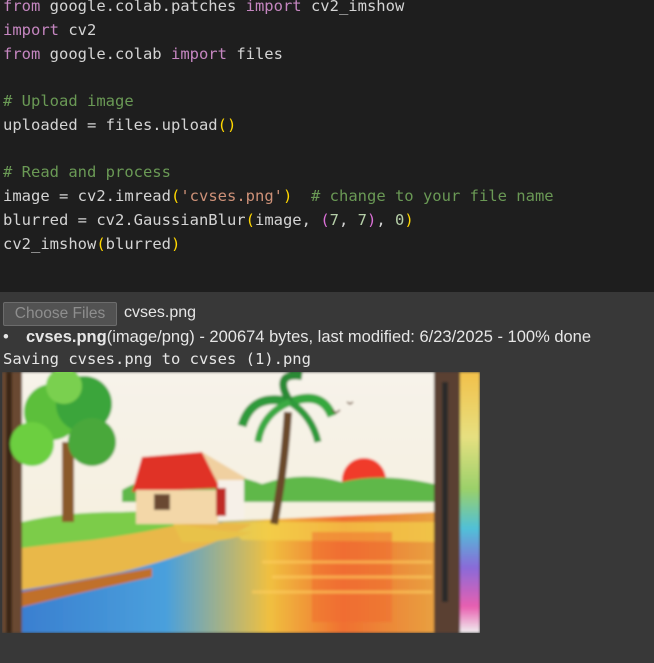  I want to click on code-line-9: cv2_imshow(blurred), so click(91, 244).